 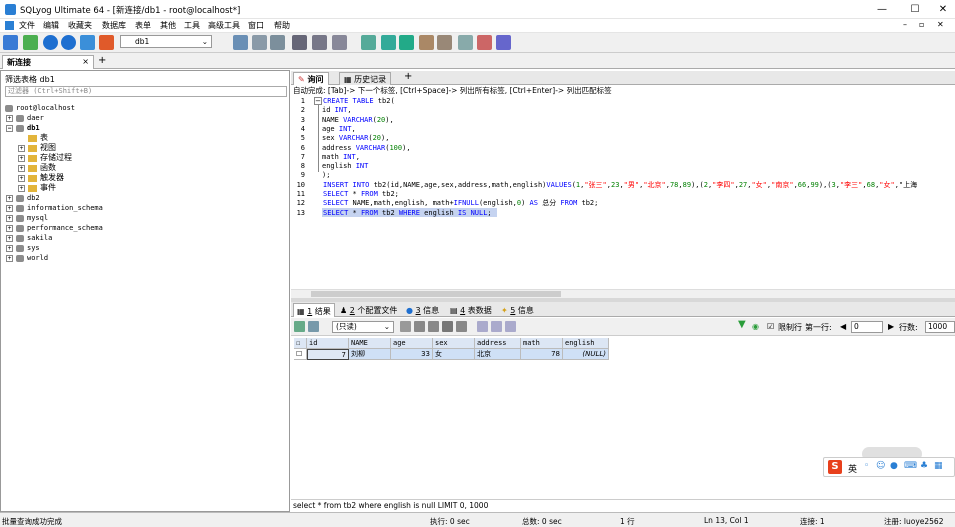 I want to click on code-line: sex VARCHAR(20),, so click(x=355, y=138).